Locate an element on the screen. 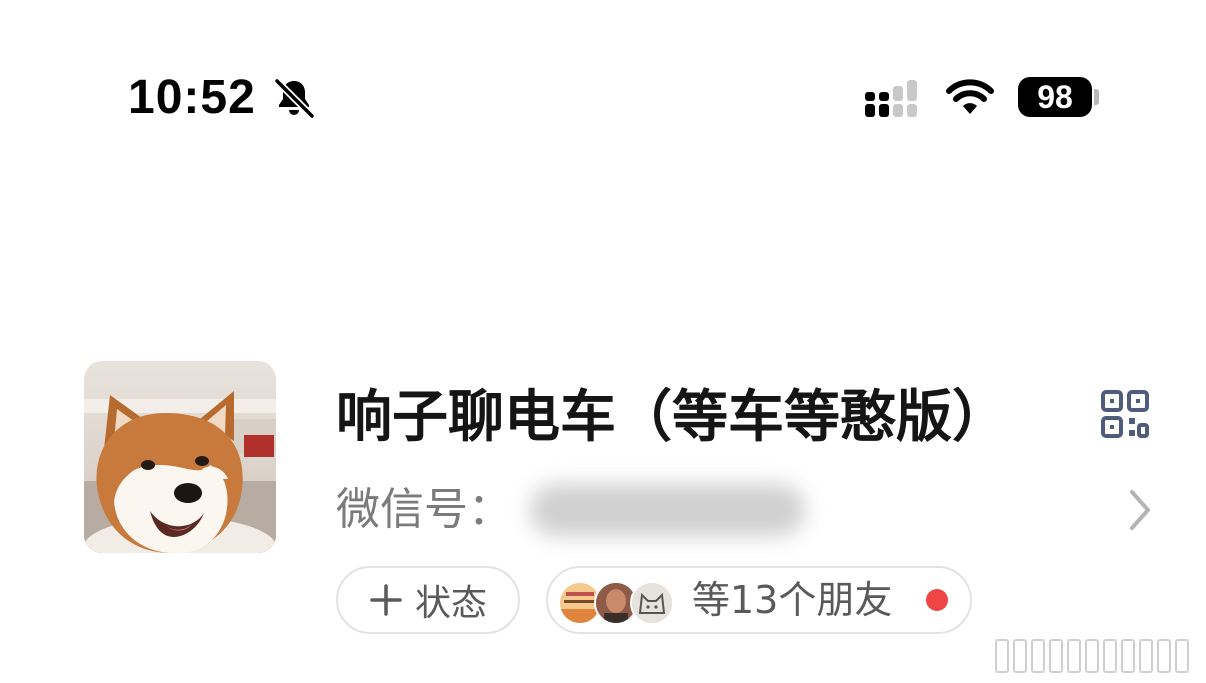 Image resolution: width=1206 pixels, height=683 pixels. friend-avatar is located at coordinates (652, 603).